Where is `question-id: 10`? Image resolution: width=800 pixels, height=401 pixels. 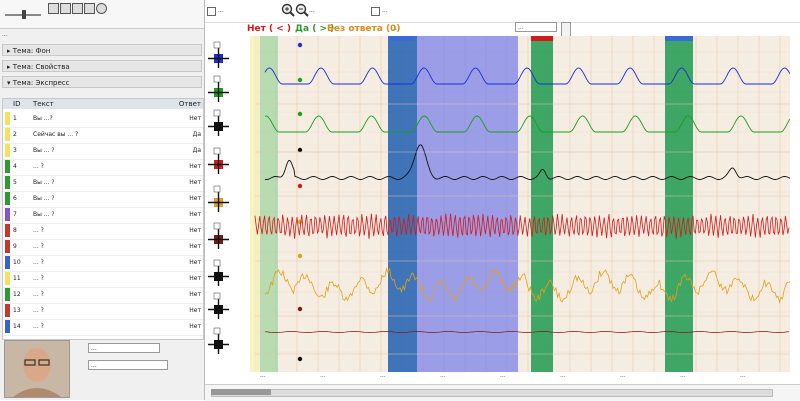 question-id: 10 is located at coordinates (17, 262).